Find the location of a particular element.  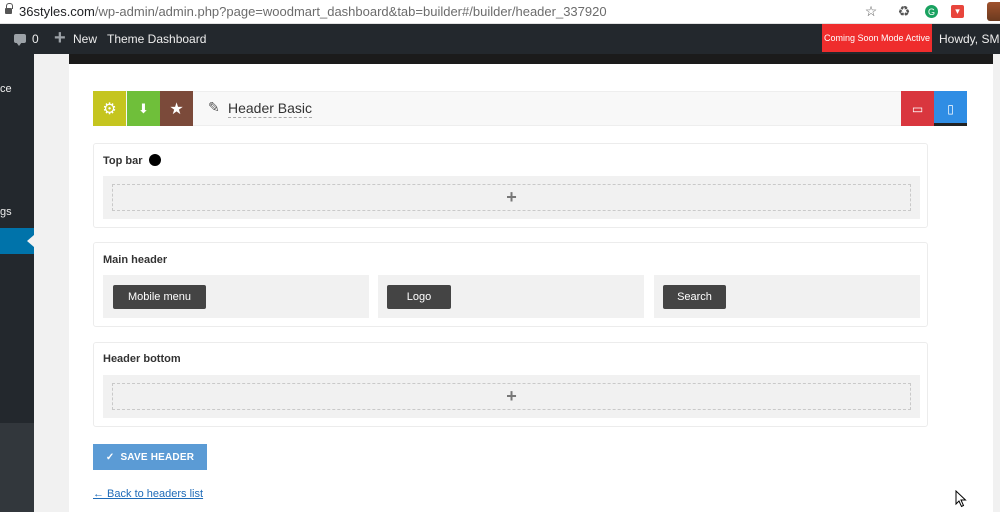

main-header-center-column: Logo is located at coordinates (511, 296).